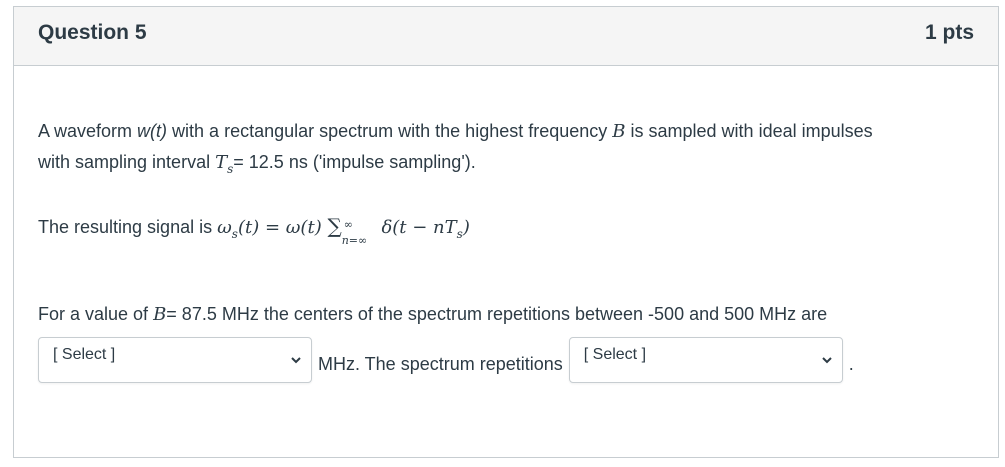  What do you see at coordinates (88, 131) in the screenshot?
I see `text: A waveform` at bounding box center [88, 131].